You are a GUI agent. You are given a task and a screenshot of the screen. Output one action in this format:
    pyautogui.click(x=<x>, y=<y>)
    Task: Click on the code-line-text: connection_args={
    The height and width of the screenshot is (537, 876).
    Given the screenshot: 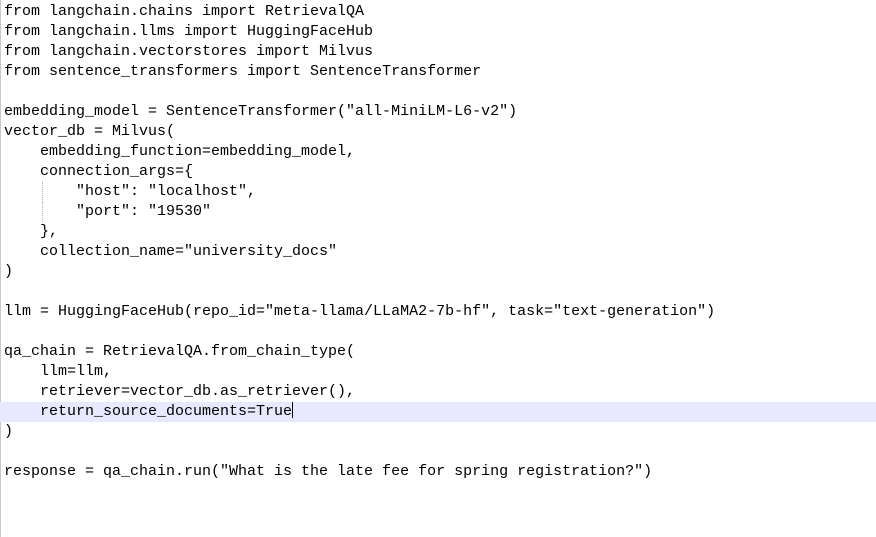 What is the action you would take?
    pyautogui.click(x=99, y=171)
    